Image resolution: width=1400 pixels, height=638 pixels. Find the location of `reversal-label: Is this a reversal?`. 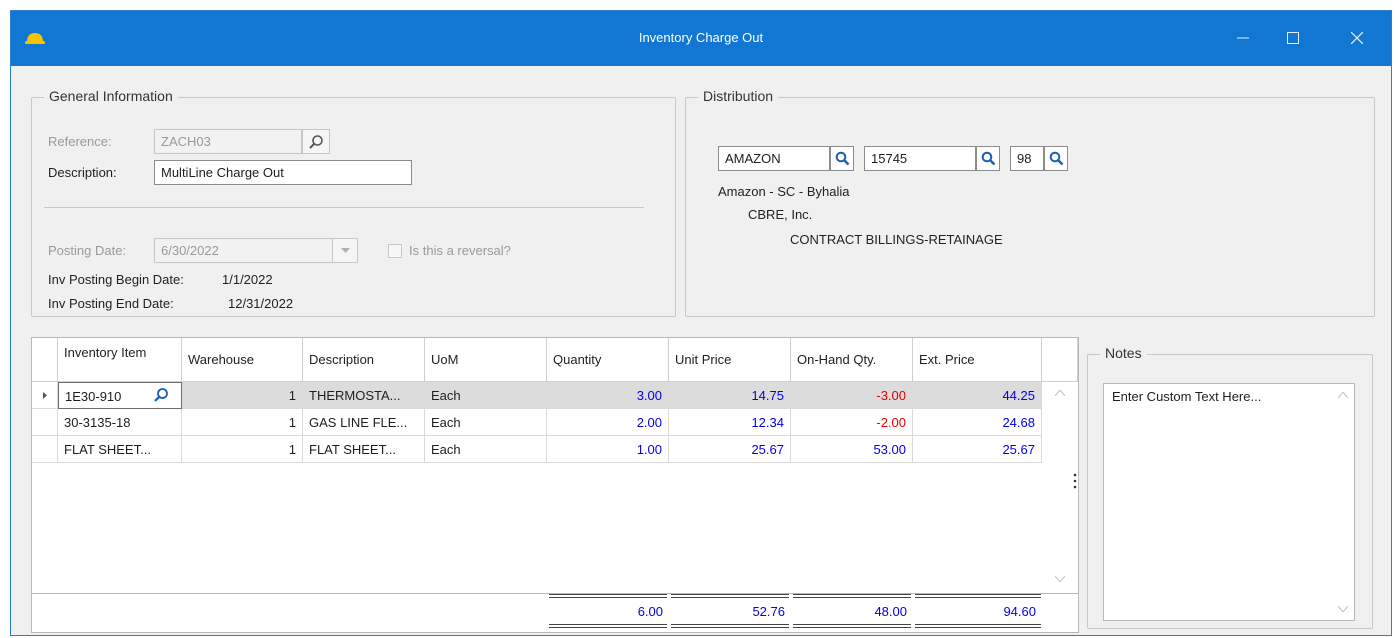

reversal-label: Is this a reversal? is located at coordinates (460, 250).